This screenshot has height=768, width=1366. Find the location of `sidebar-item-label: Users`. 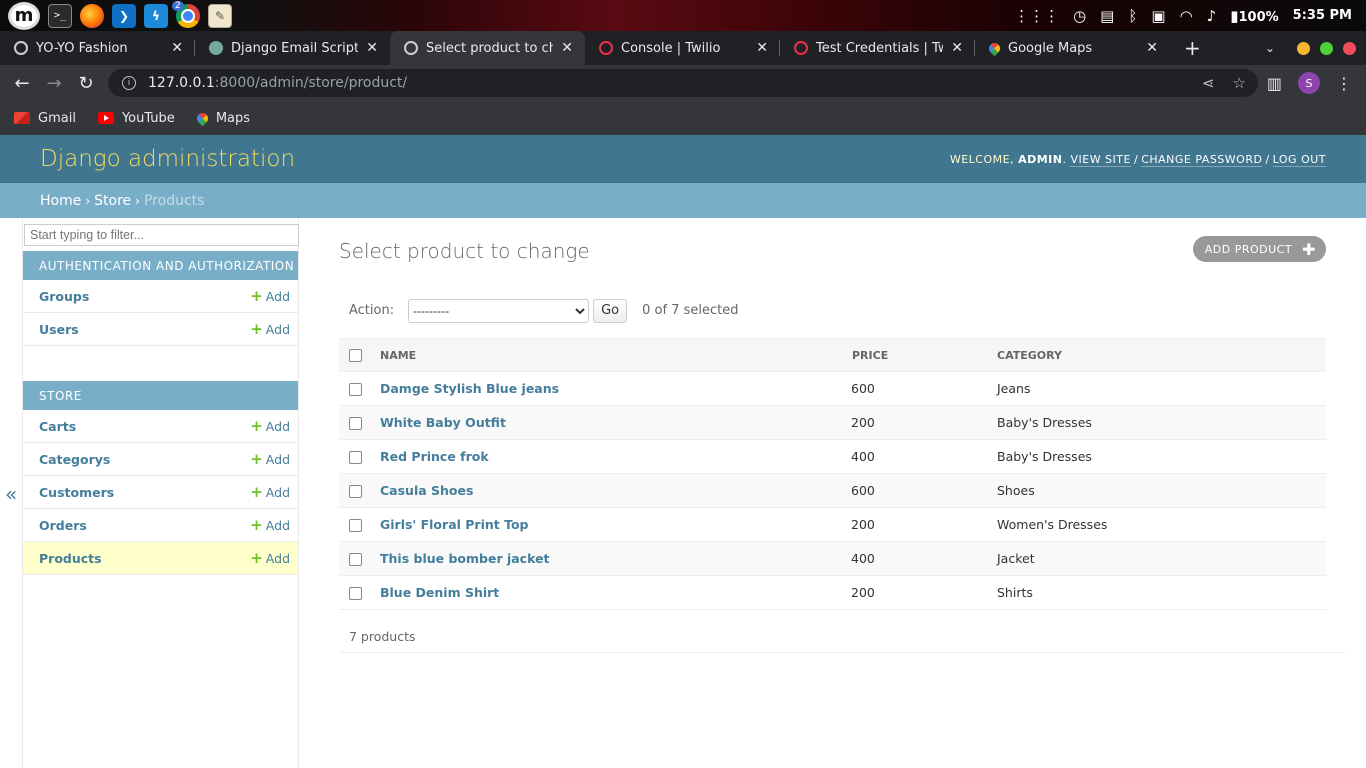

sidebar-item-label: Users is located at coordinates (59, 329).